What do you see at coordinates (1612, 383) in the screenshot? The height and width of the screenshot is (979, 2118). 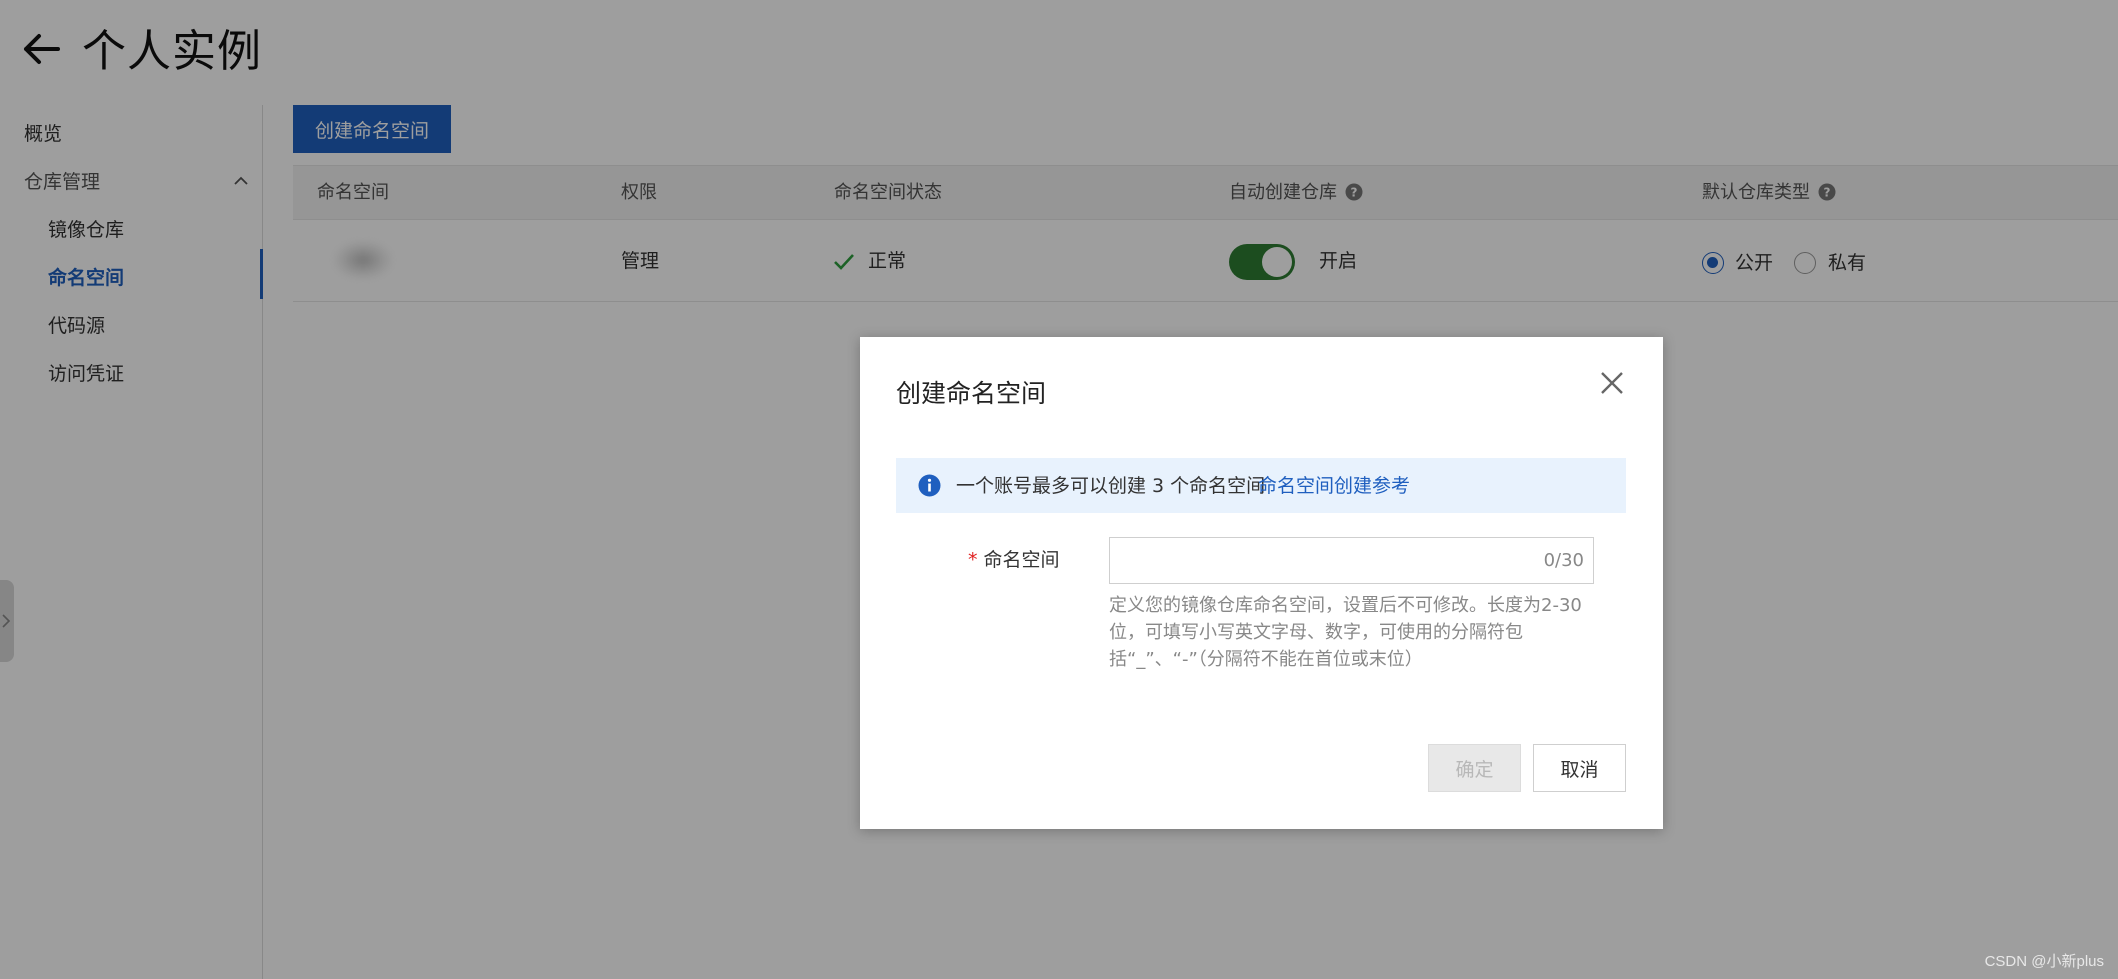 I see `close-icon` at bounding box center [1612, 383].